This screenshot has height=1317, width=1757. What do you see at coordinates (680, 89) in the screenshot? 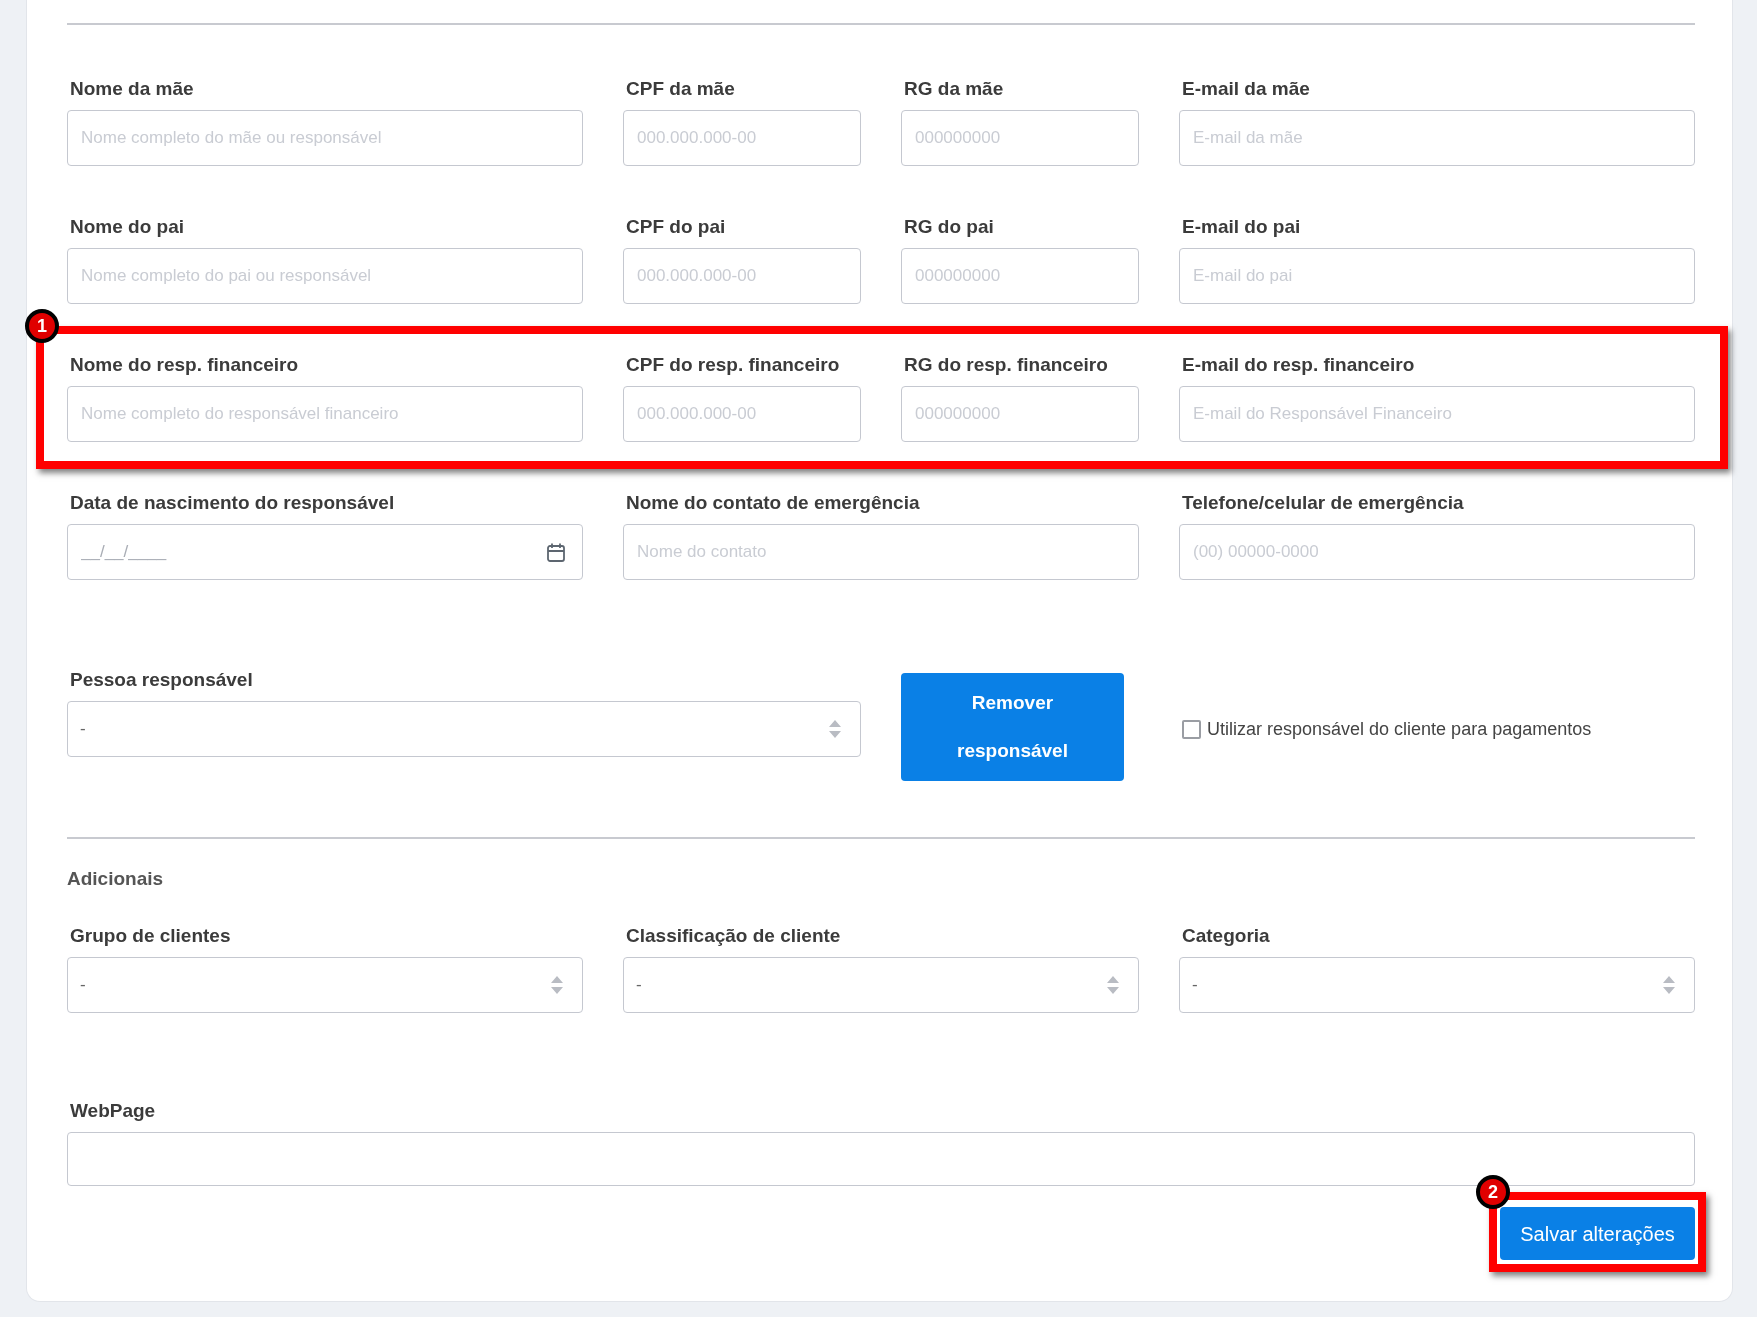
I see `field-label: CPF da mãe` at bounding box center [680, 89].